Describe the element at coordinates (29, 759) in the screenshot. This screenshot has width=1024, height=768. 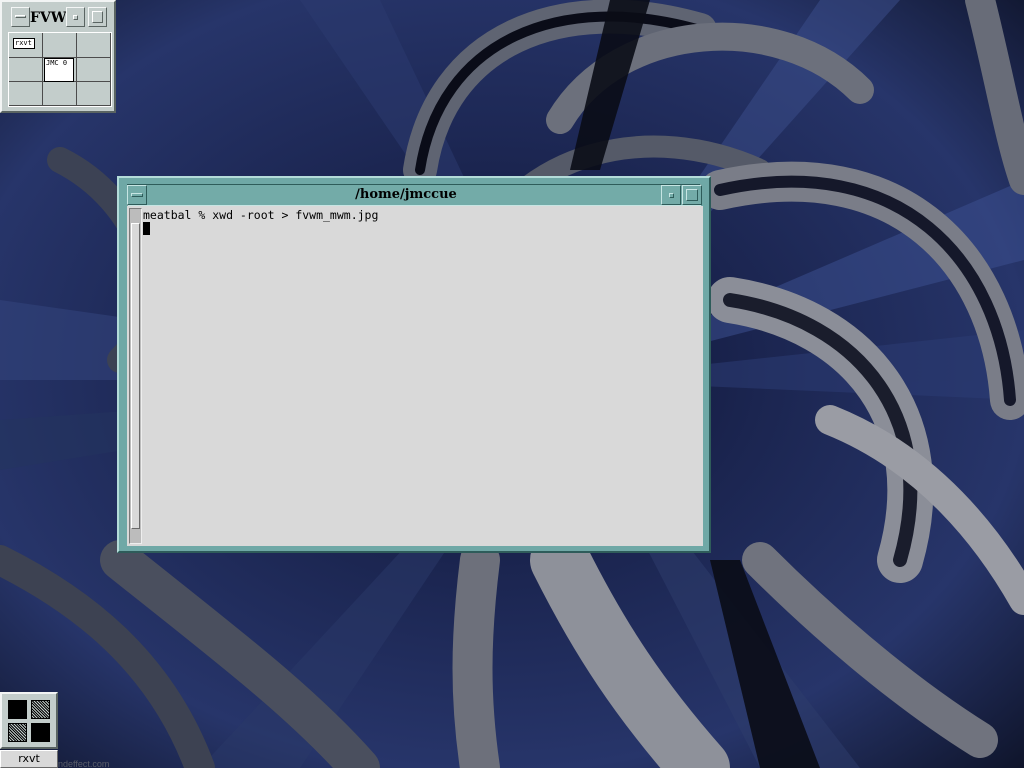
I see `rxvt-icon-label: rxvt` at that location.